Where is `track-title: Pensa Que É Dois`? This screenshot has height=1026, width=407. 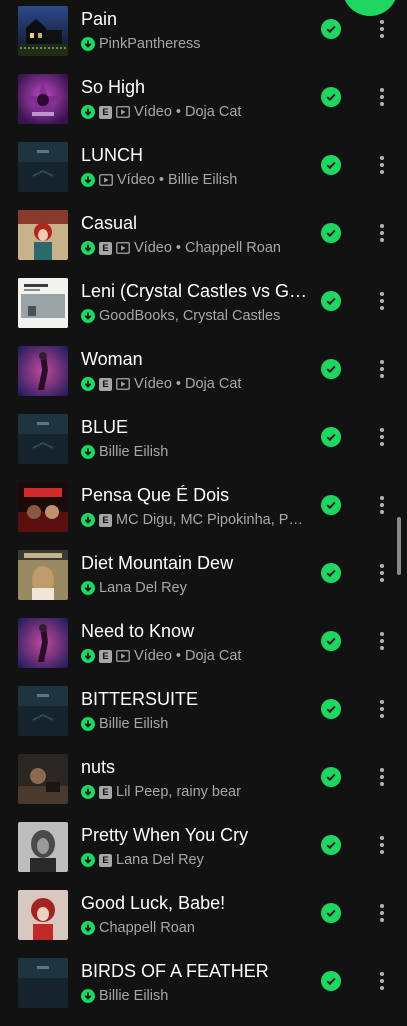 track-title: Pensa Que É Dois is located at coordinates (155, 495).